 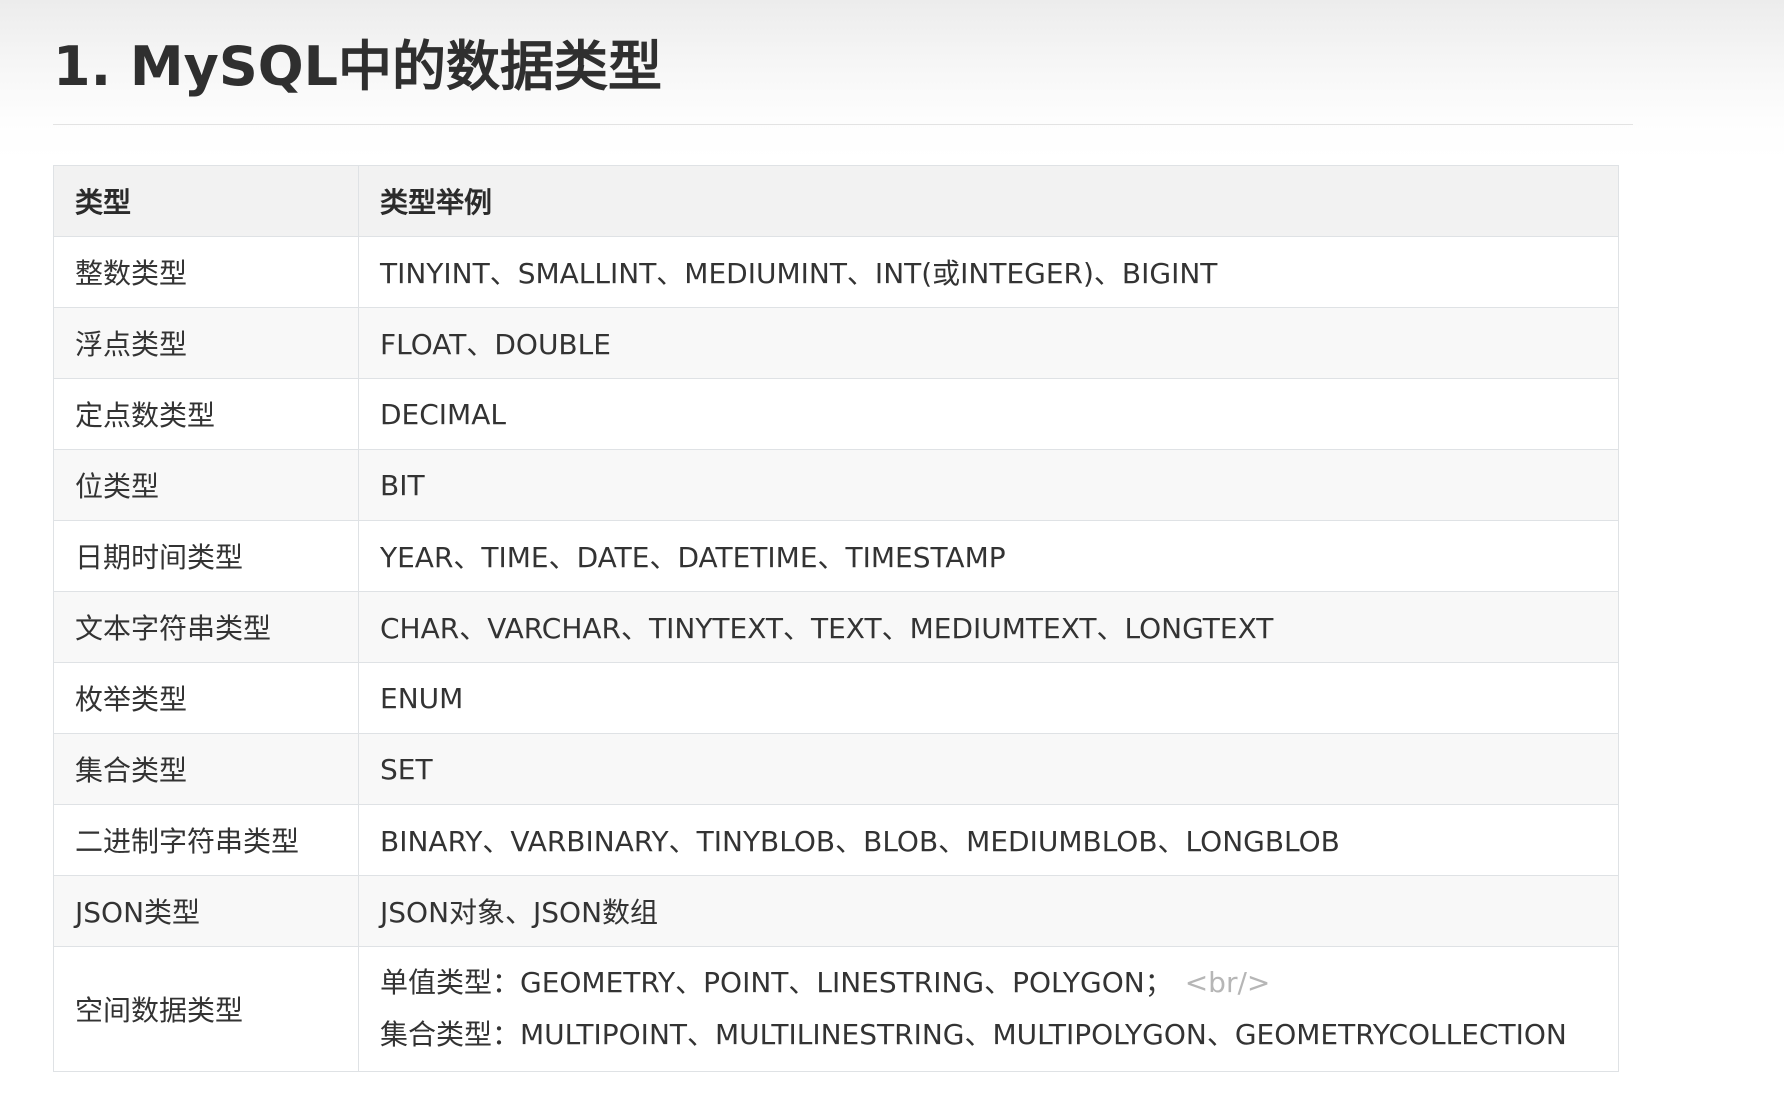 What do you see at coordinates (206, 272) in the screenshot?
I see `type-cell: 整数类型` at bounding box center [206, 272].